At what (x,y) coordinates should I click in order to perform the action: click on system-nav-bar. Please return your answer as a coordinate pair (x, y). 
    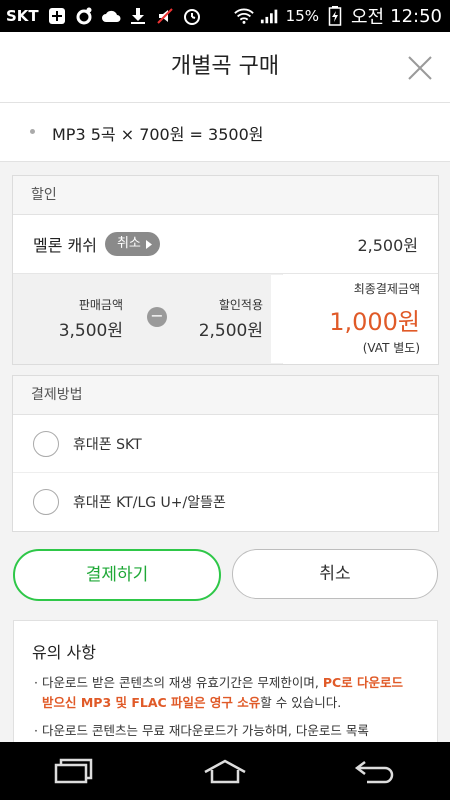
    Looking at the image, I should click on (225, 771).